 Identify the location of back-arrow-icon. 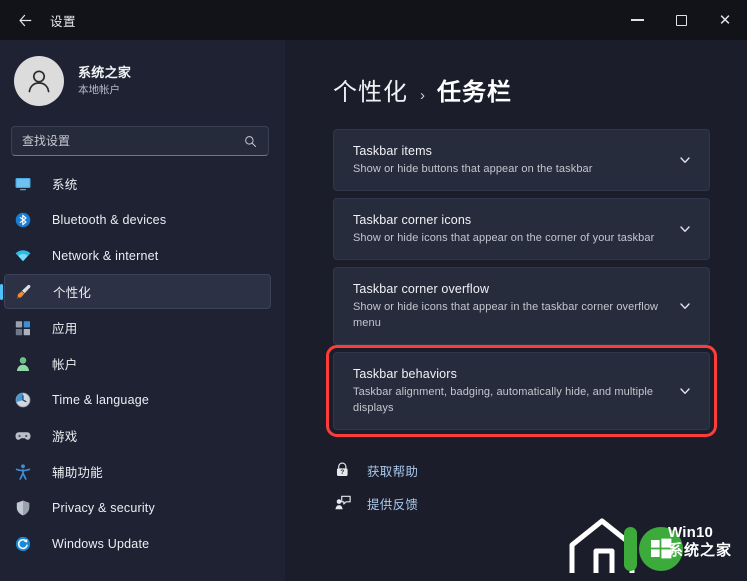
(24, 20).